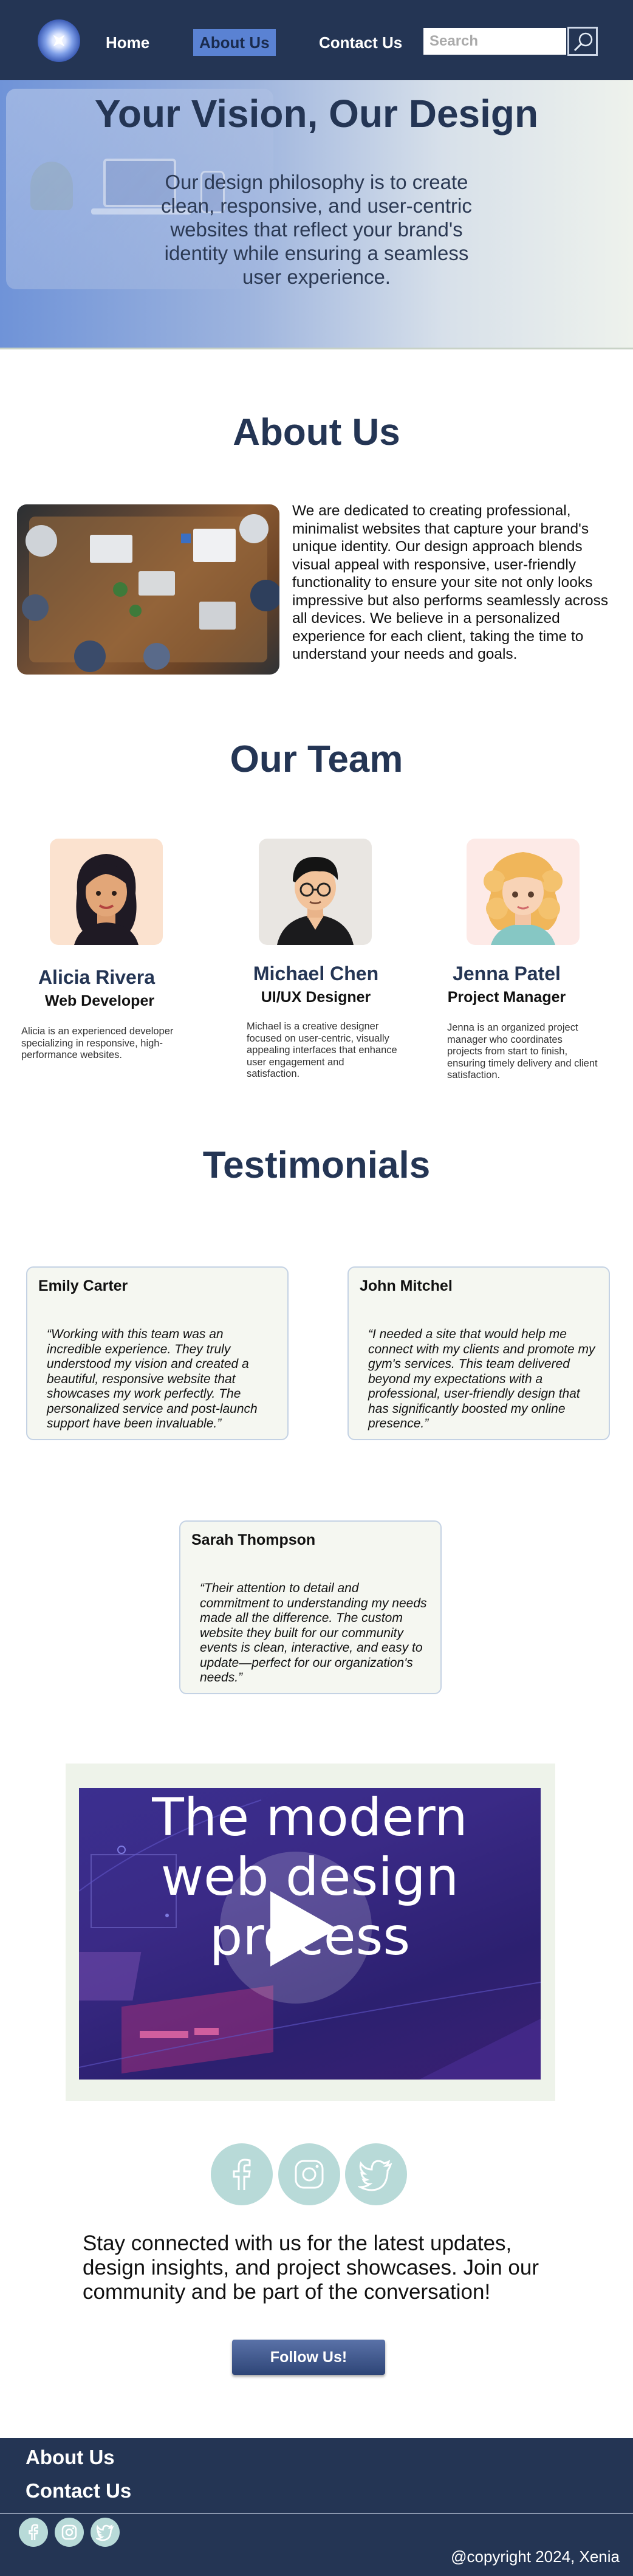 The width and height of the screenshot is (633, 2576). I want to click on search-button, so click(582, 41).